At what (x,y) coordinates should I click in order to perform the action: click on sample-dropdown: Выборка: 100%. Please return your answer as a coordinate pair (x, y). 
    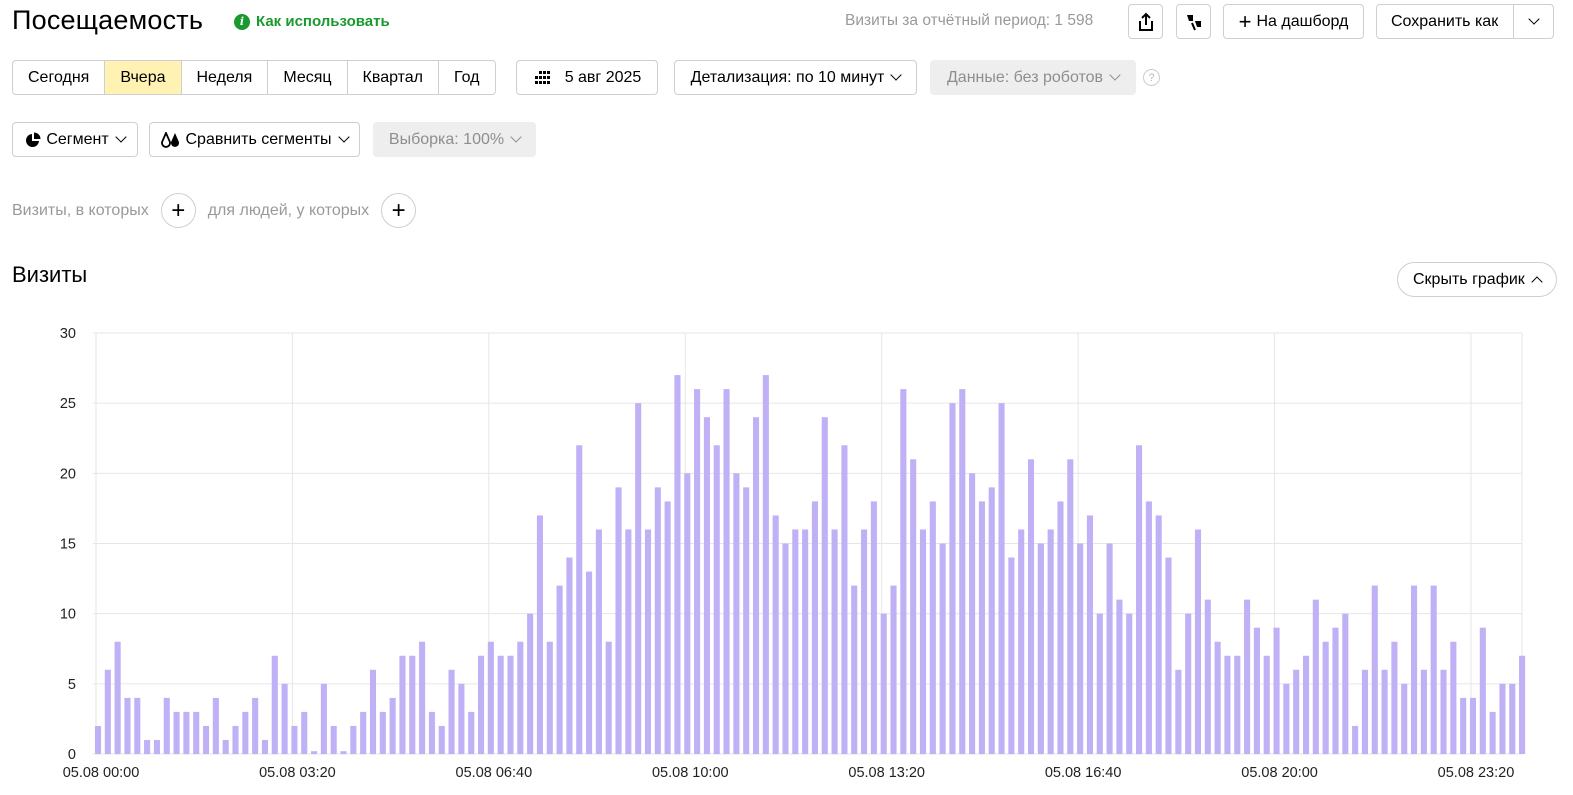
    Looking at the image, I should click on (454, 139).